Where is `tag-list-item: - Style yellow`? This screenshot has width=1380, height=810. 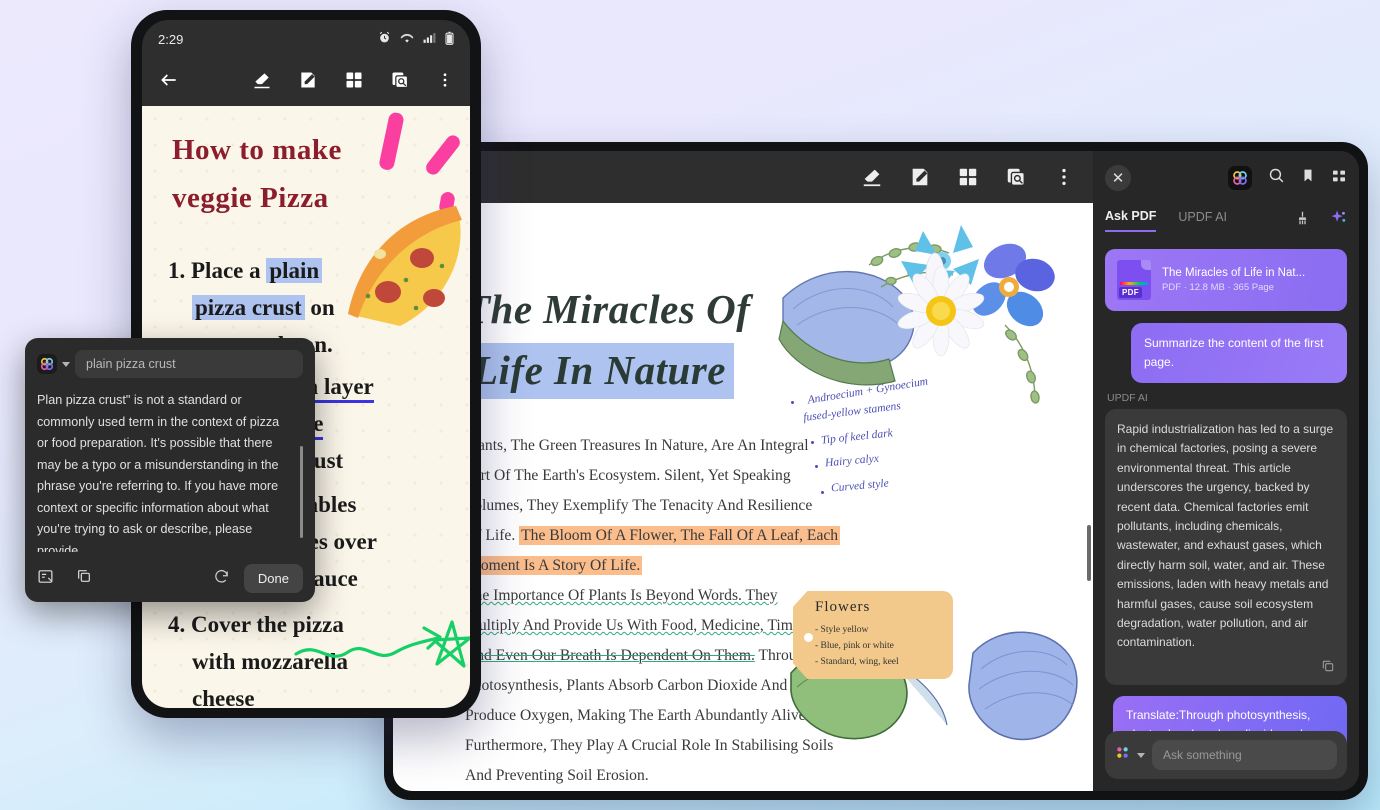
tag-list-item: - Style yellow is located at coordinates (842, 630).